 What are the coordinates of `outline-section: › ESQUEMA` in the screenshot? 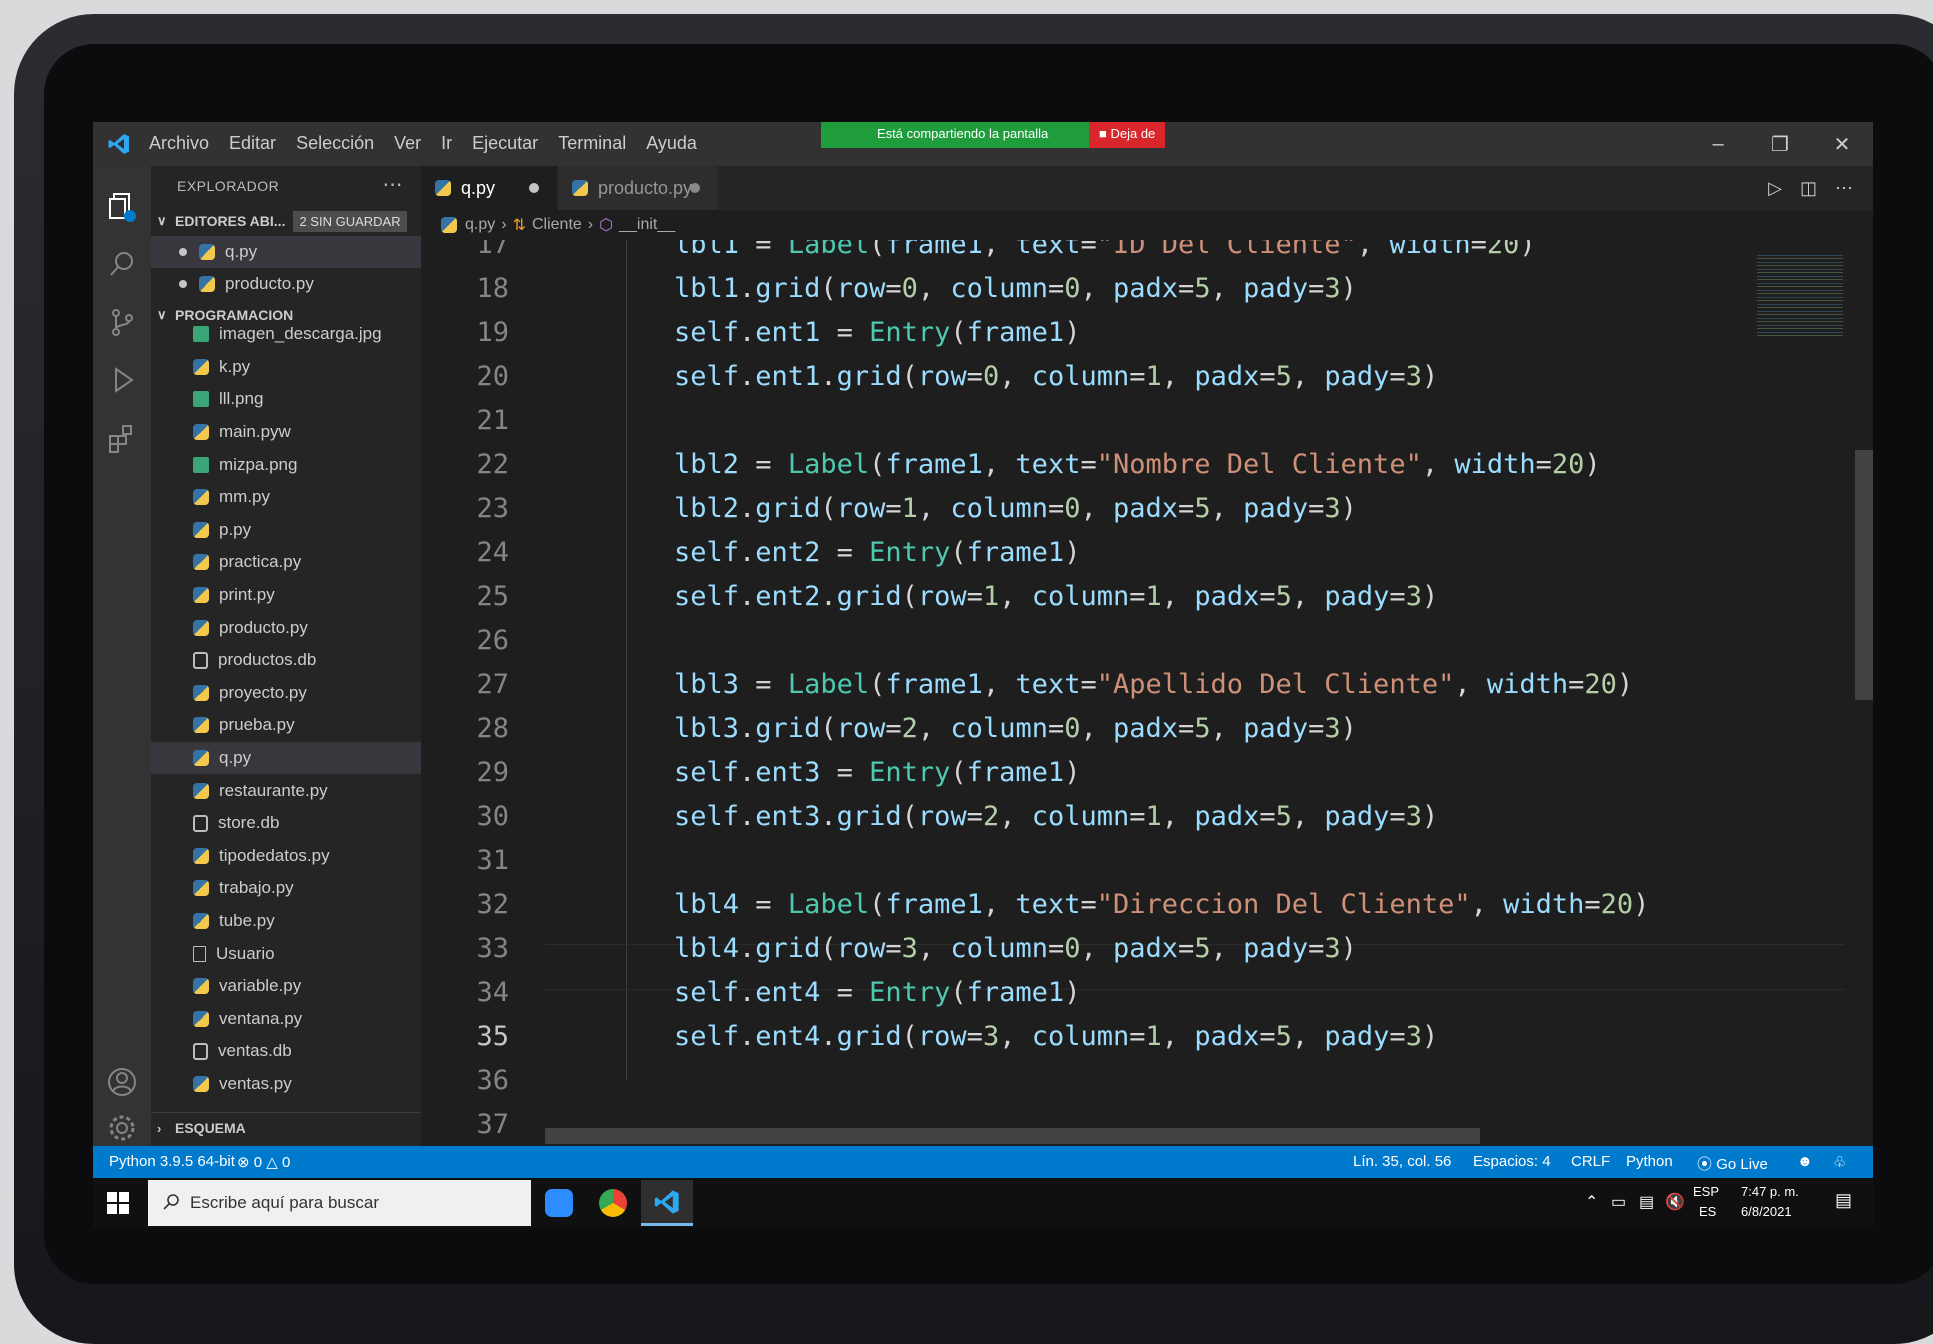 It's located at (286, 1127).